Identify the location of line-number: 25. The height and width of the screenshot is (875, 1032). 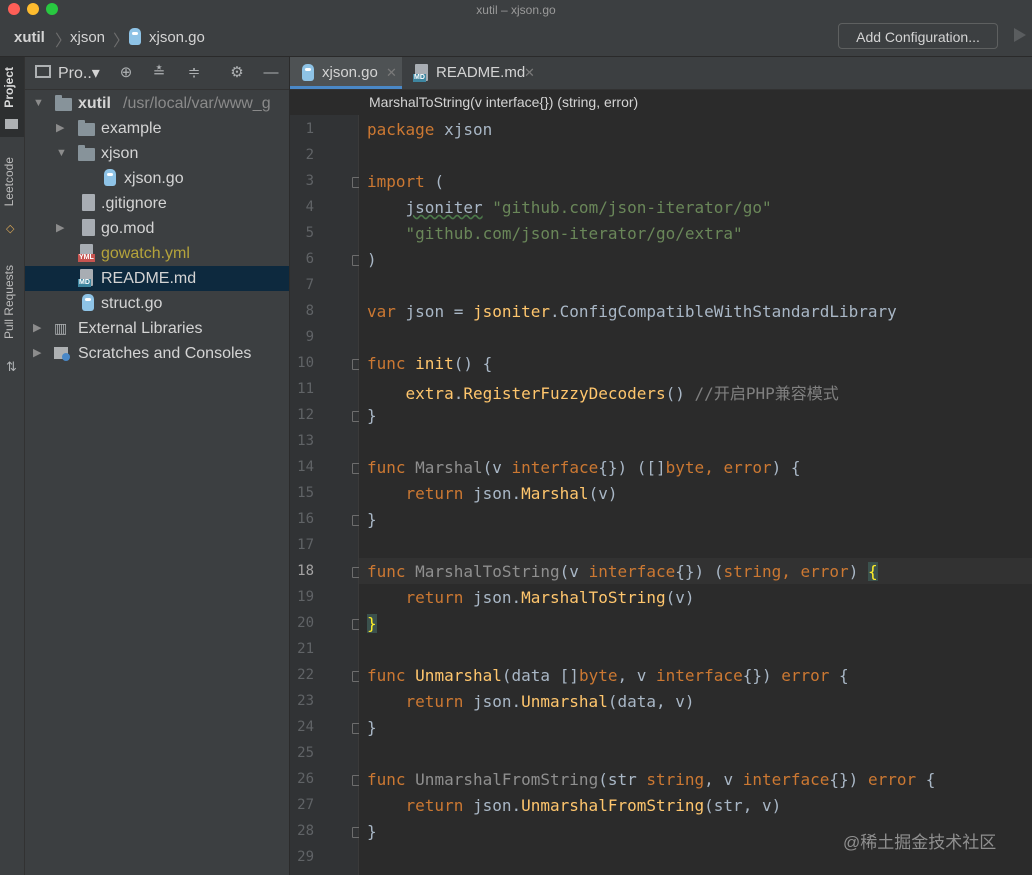
(305, 753).